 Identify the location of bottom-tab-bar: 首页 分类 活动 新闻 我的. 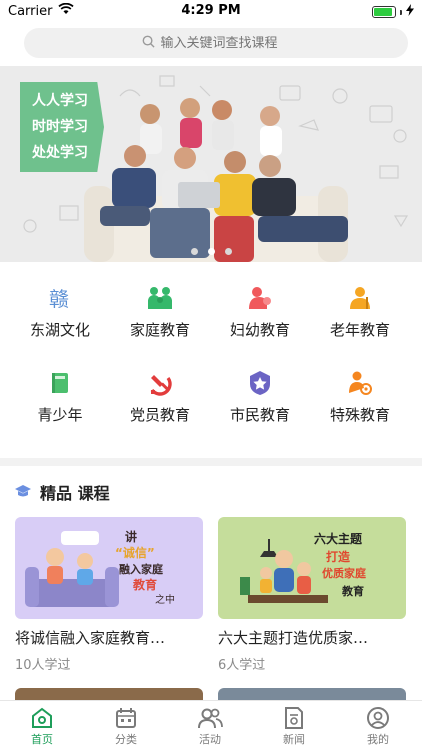
(211, 725).